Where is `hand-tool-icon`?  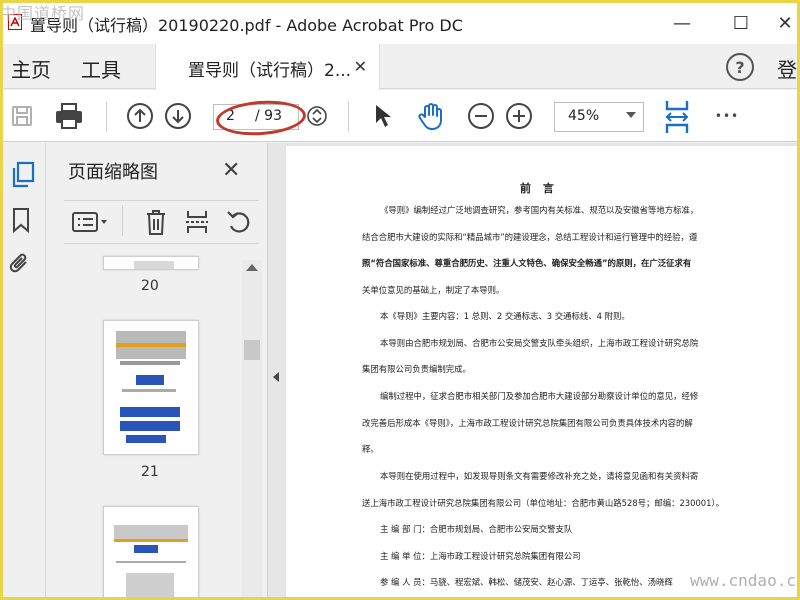 hand-tool-icon is located at coordinates (431, 116).